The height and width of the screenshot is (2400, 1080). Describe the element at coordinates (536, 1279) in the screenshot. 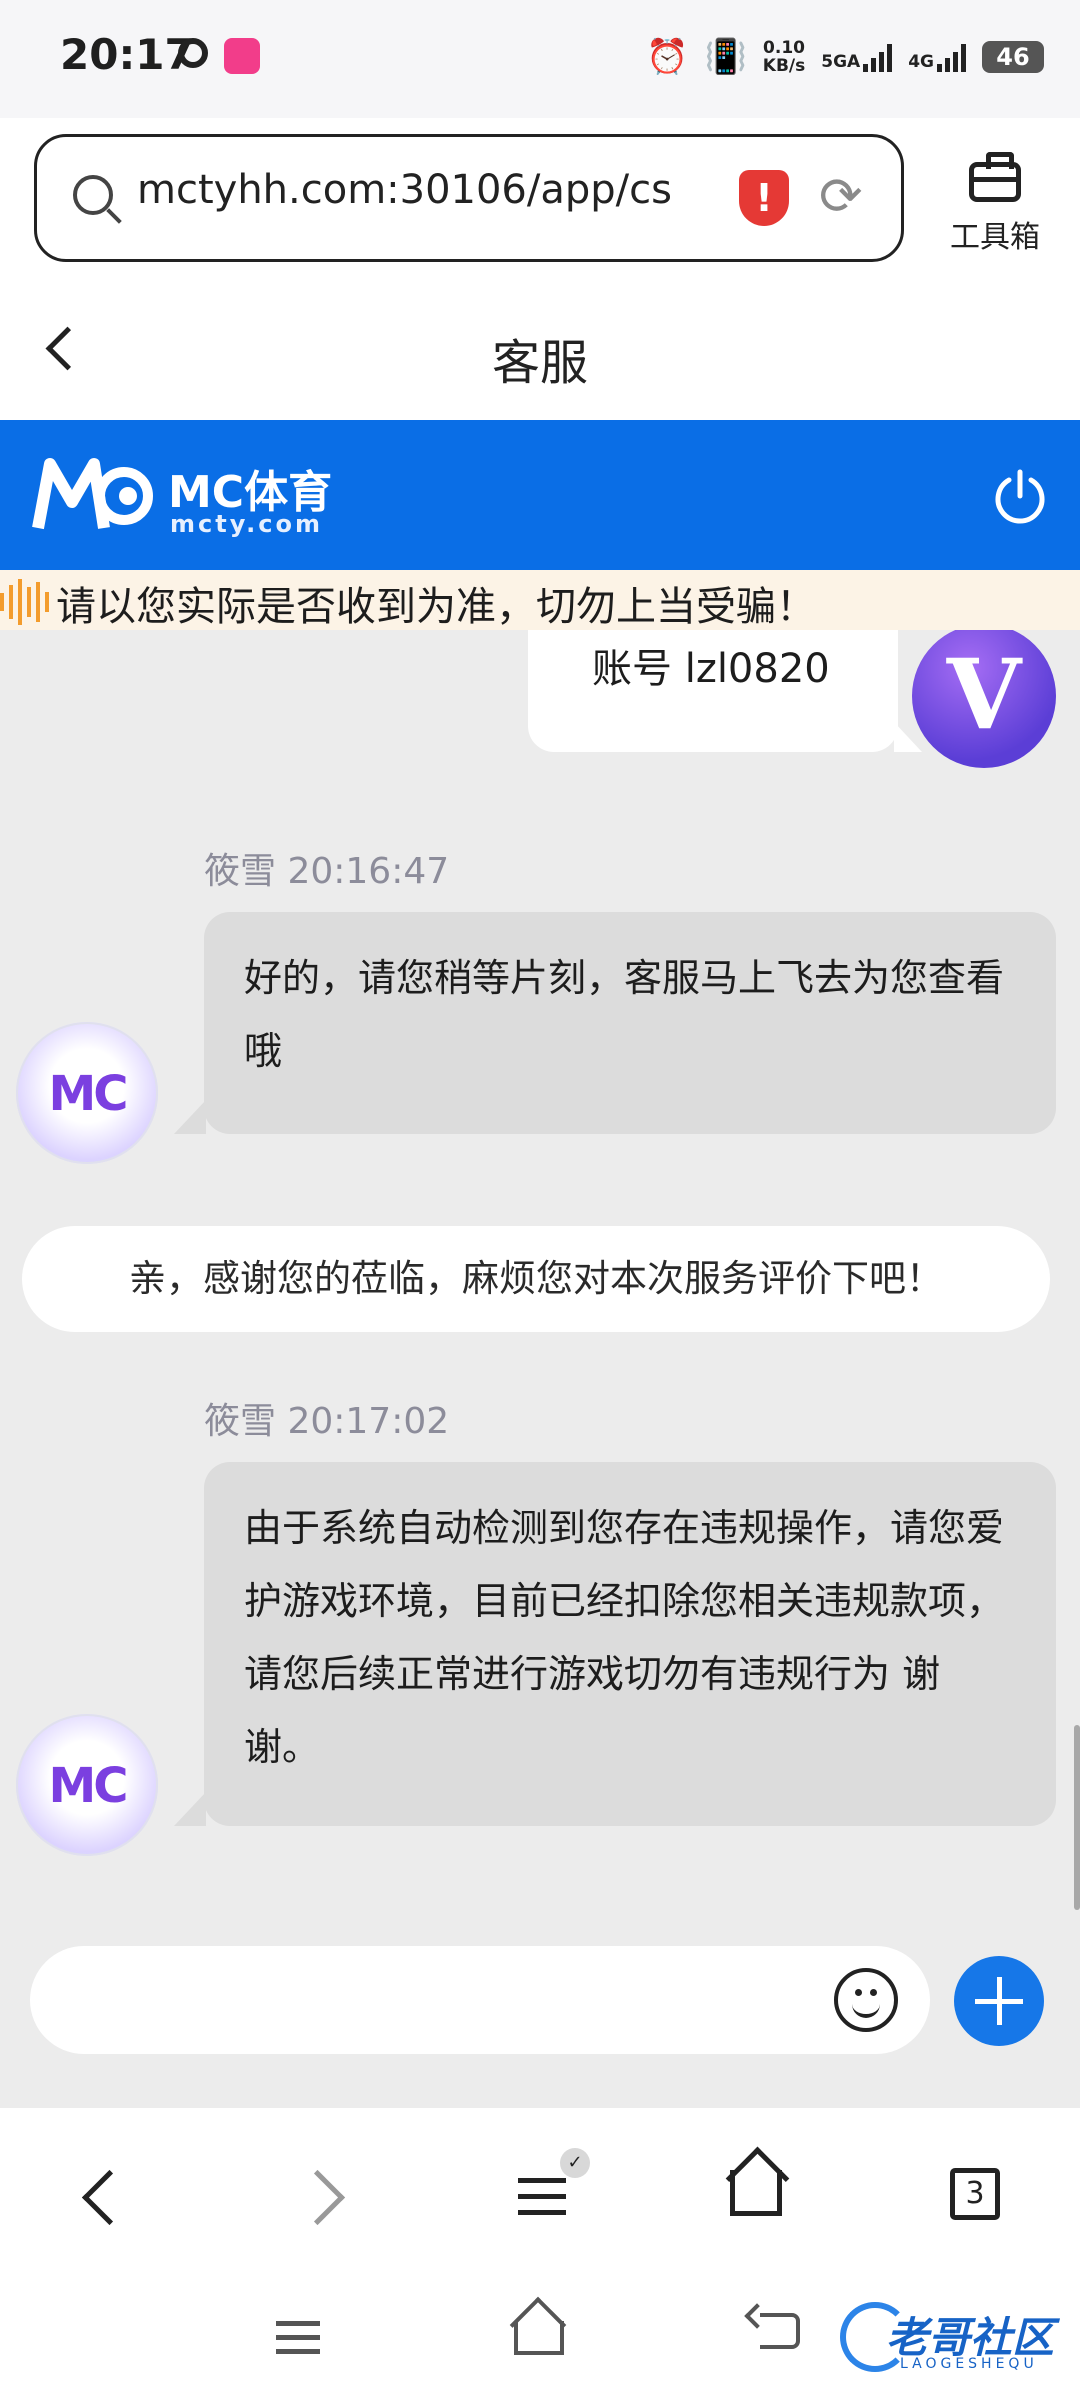

I see `rating-prompt: 亲，感谢您的莅临，麻烦您对本次服务评价下吧！` at that location.